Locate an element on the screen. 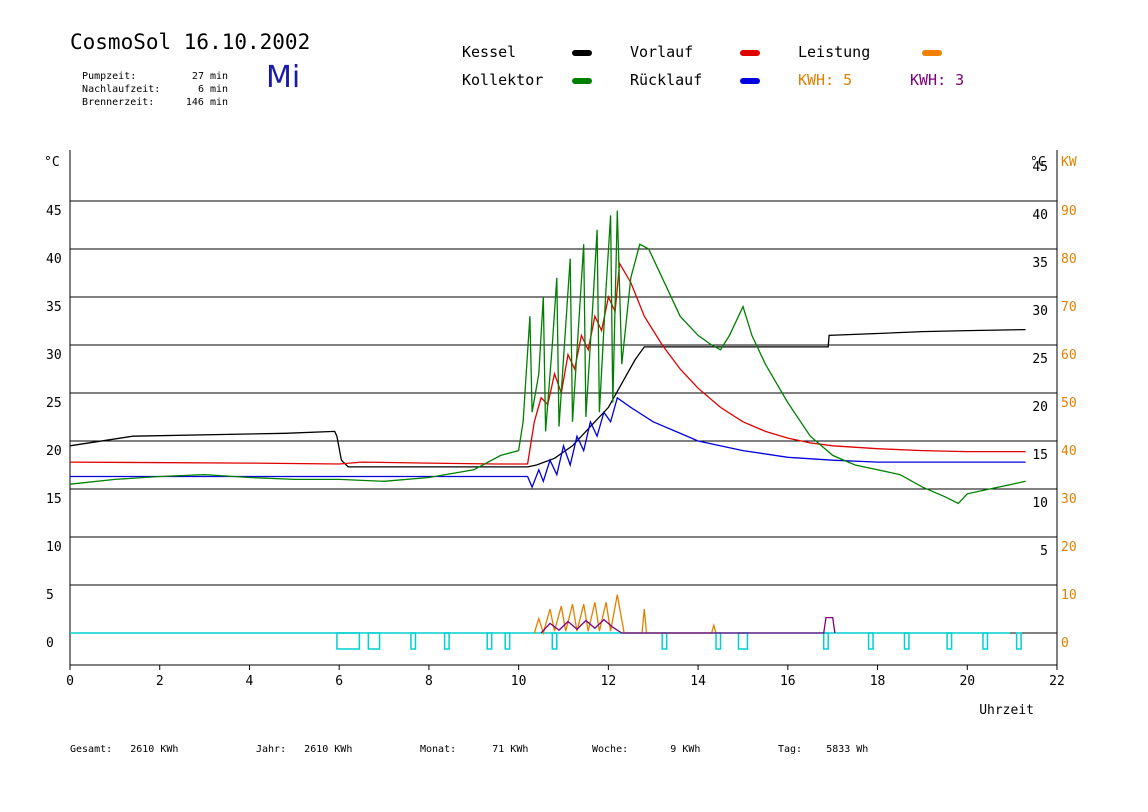  y-tick-label-right-power: 60 is located at coordinates (1069, 355).